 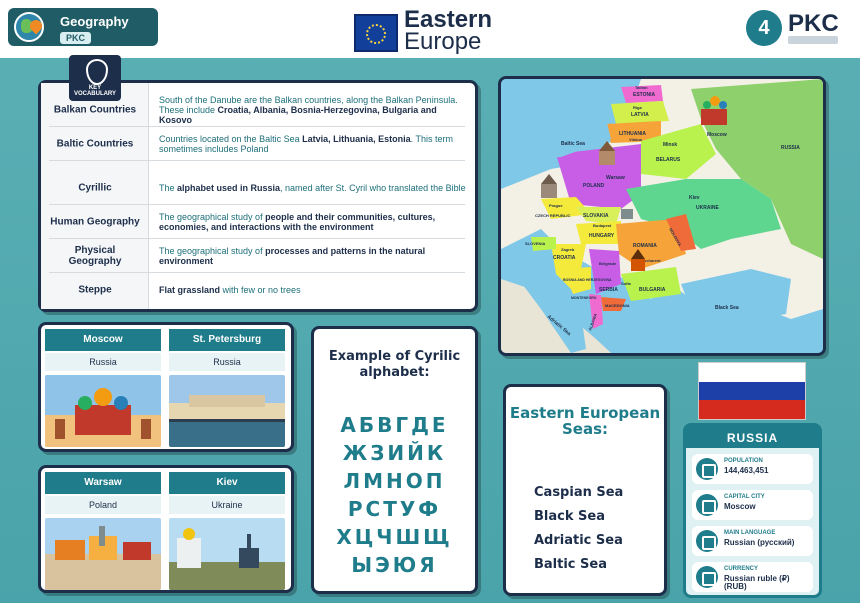 What do you see at coordinates (587, 280) in the screenshot?
I see `map-label-bosnia: BOSNIA AND HERZEGOVINA` at bounding box center [587, 280].